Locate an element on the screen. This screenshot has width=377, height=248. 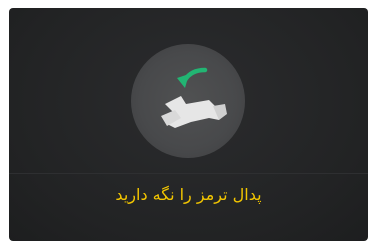
instruction-text: پدال ترمز را نگه دارید is located at coordinates (188, 194).